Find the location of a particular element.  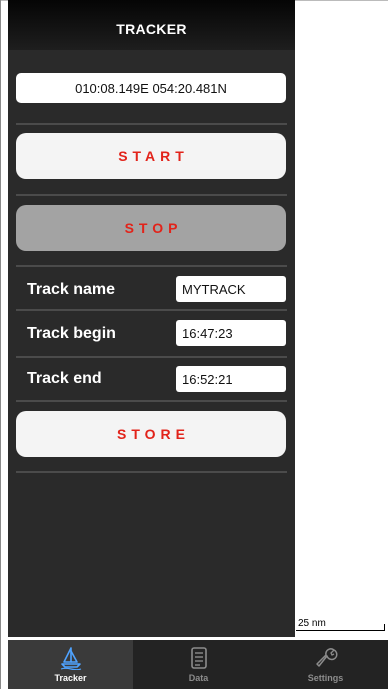

tab-label-settings: Settings is located at coordinates (325, 678).